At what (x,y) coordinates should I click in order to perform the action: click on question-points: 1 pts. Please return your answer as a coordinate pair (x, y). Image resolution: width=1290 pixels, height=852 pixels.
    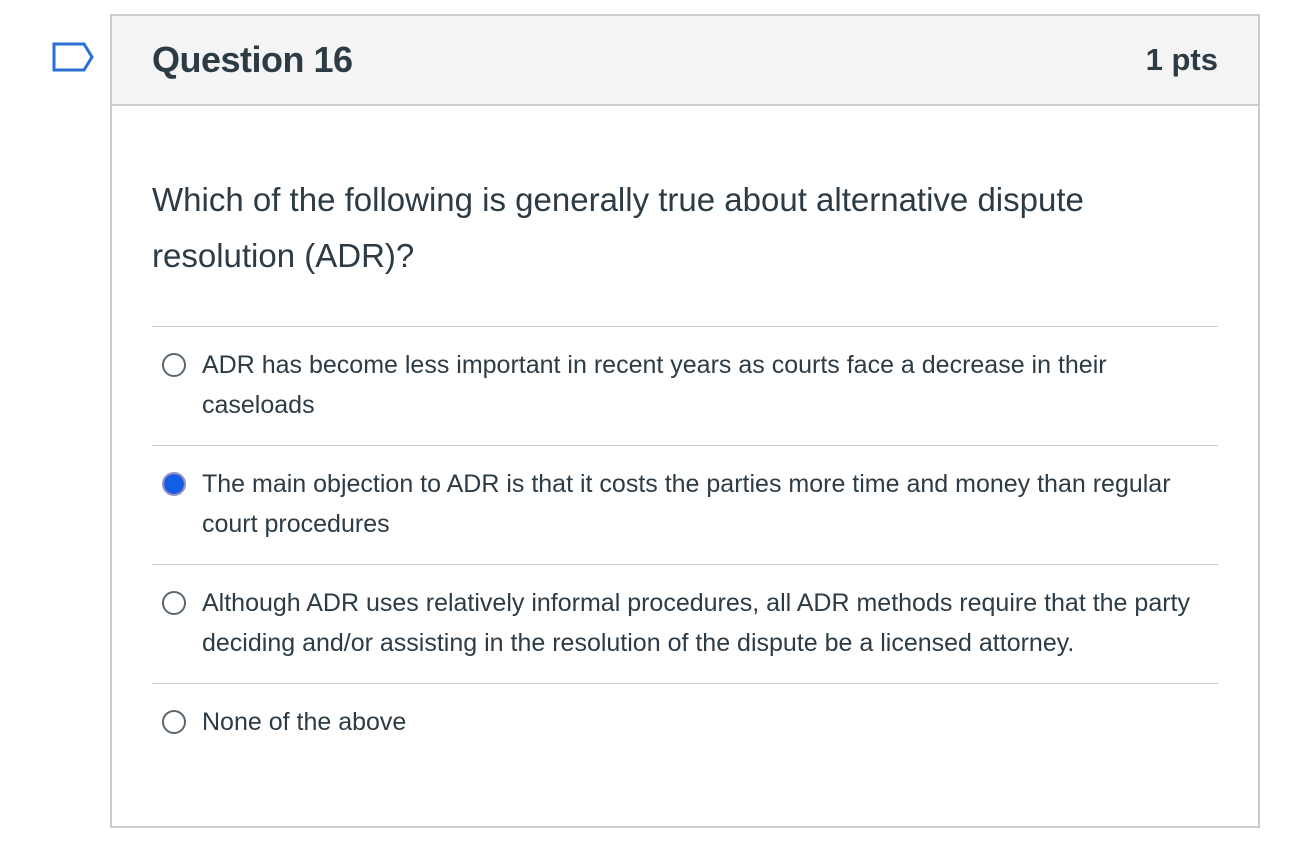
    Looking at the image, I should click on (1181, 59).